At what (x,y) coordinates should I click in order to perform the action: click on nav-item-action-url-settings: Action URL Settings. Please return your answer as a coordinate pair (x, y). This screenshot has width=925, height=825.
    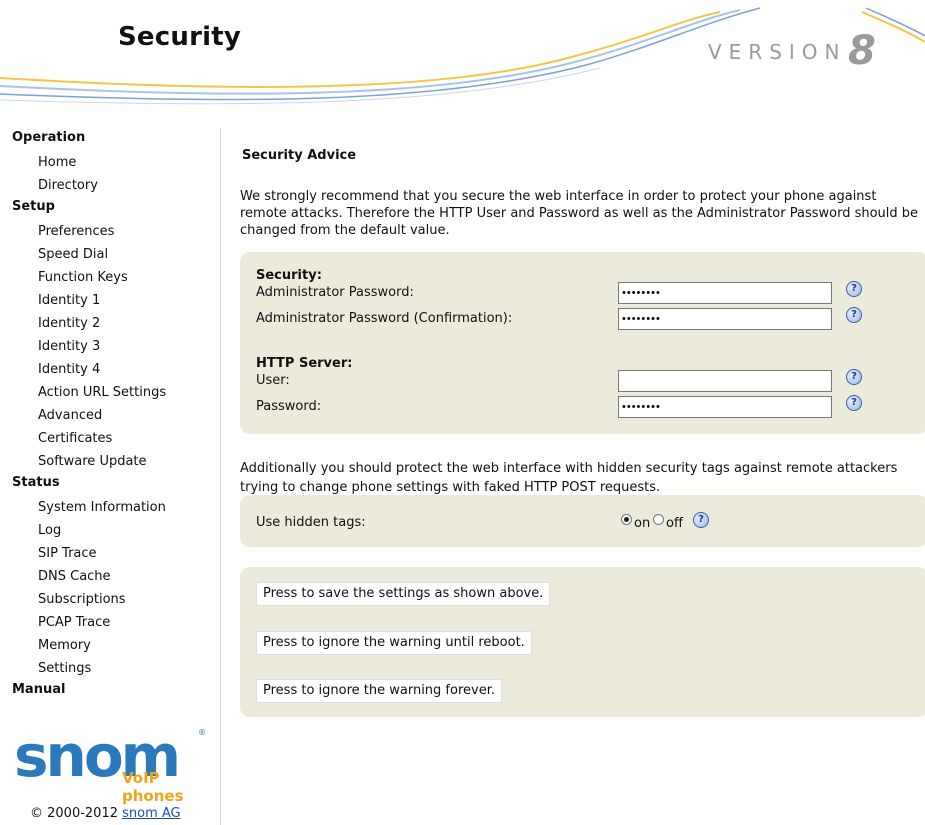
    Looking at the image, I should click on (129, 392).